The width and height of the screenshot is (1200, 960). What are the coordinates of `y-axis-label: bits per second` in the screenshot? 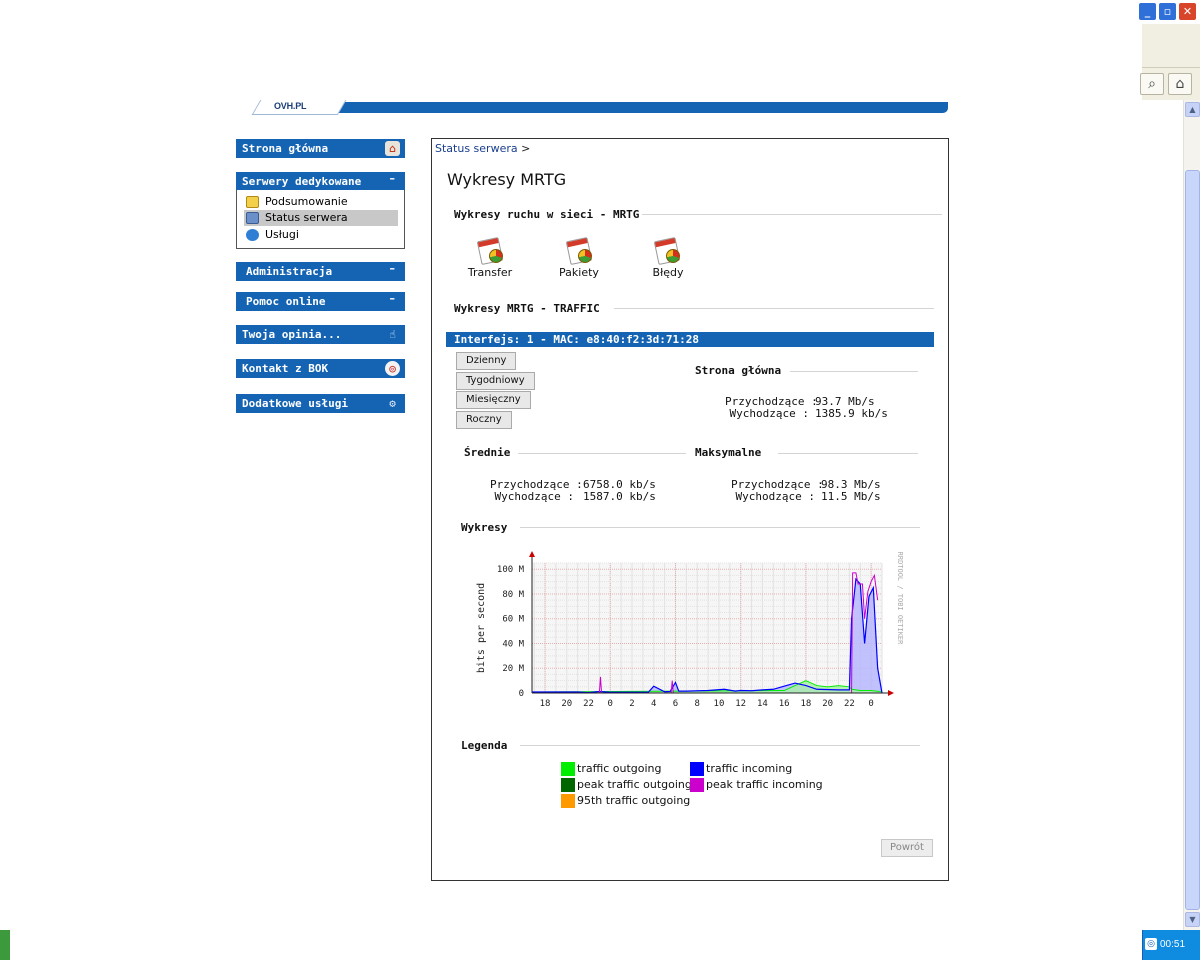 It's located at (481, 628).